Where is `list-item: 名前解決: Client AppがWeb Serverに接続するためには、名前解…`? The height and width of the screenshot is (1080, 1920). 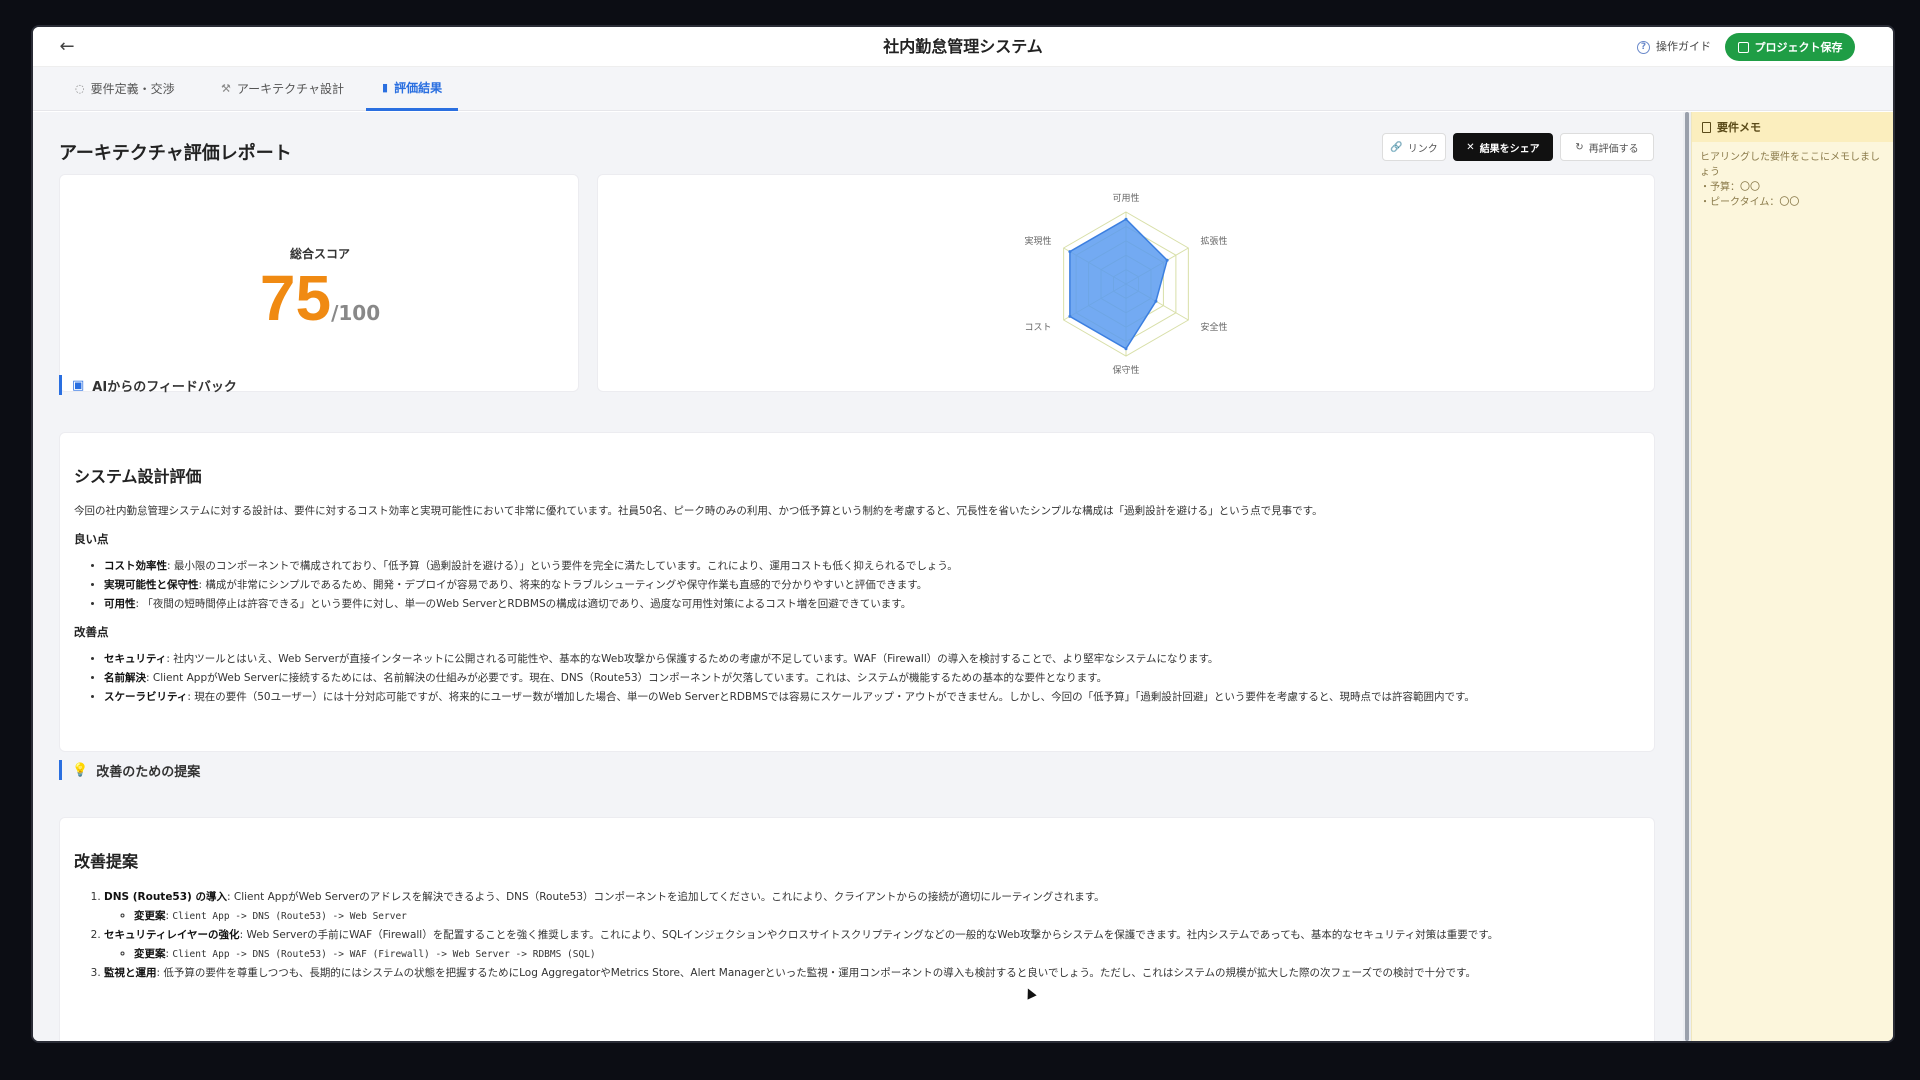 list-item: 名前解決: Client AppがWeb Serverに接続するためには、名前解… is located at coordinates (872, 678).